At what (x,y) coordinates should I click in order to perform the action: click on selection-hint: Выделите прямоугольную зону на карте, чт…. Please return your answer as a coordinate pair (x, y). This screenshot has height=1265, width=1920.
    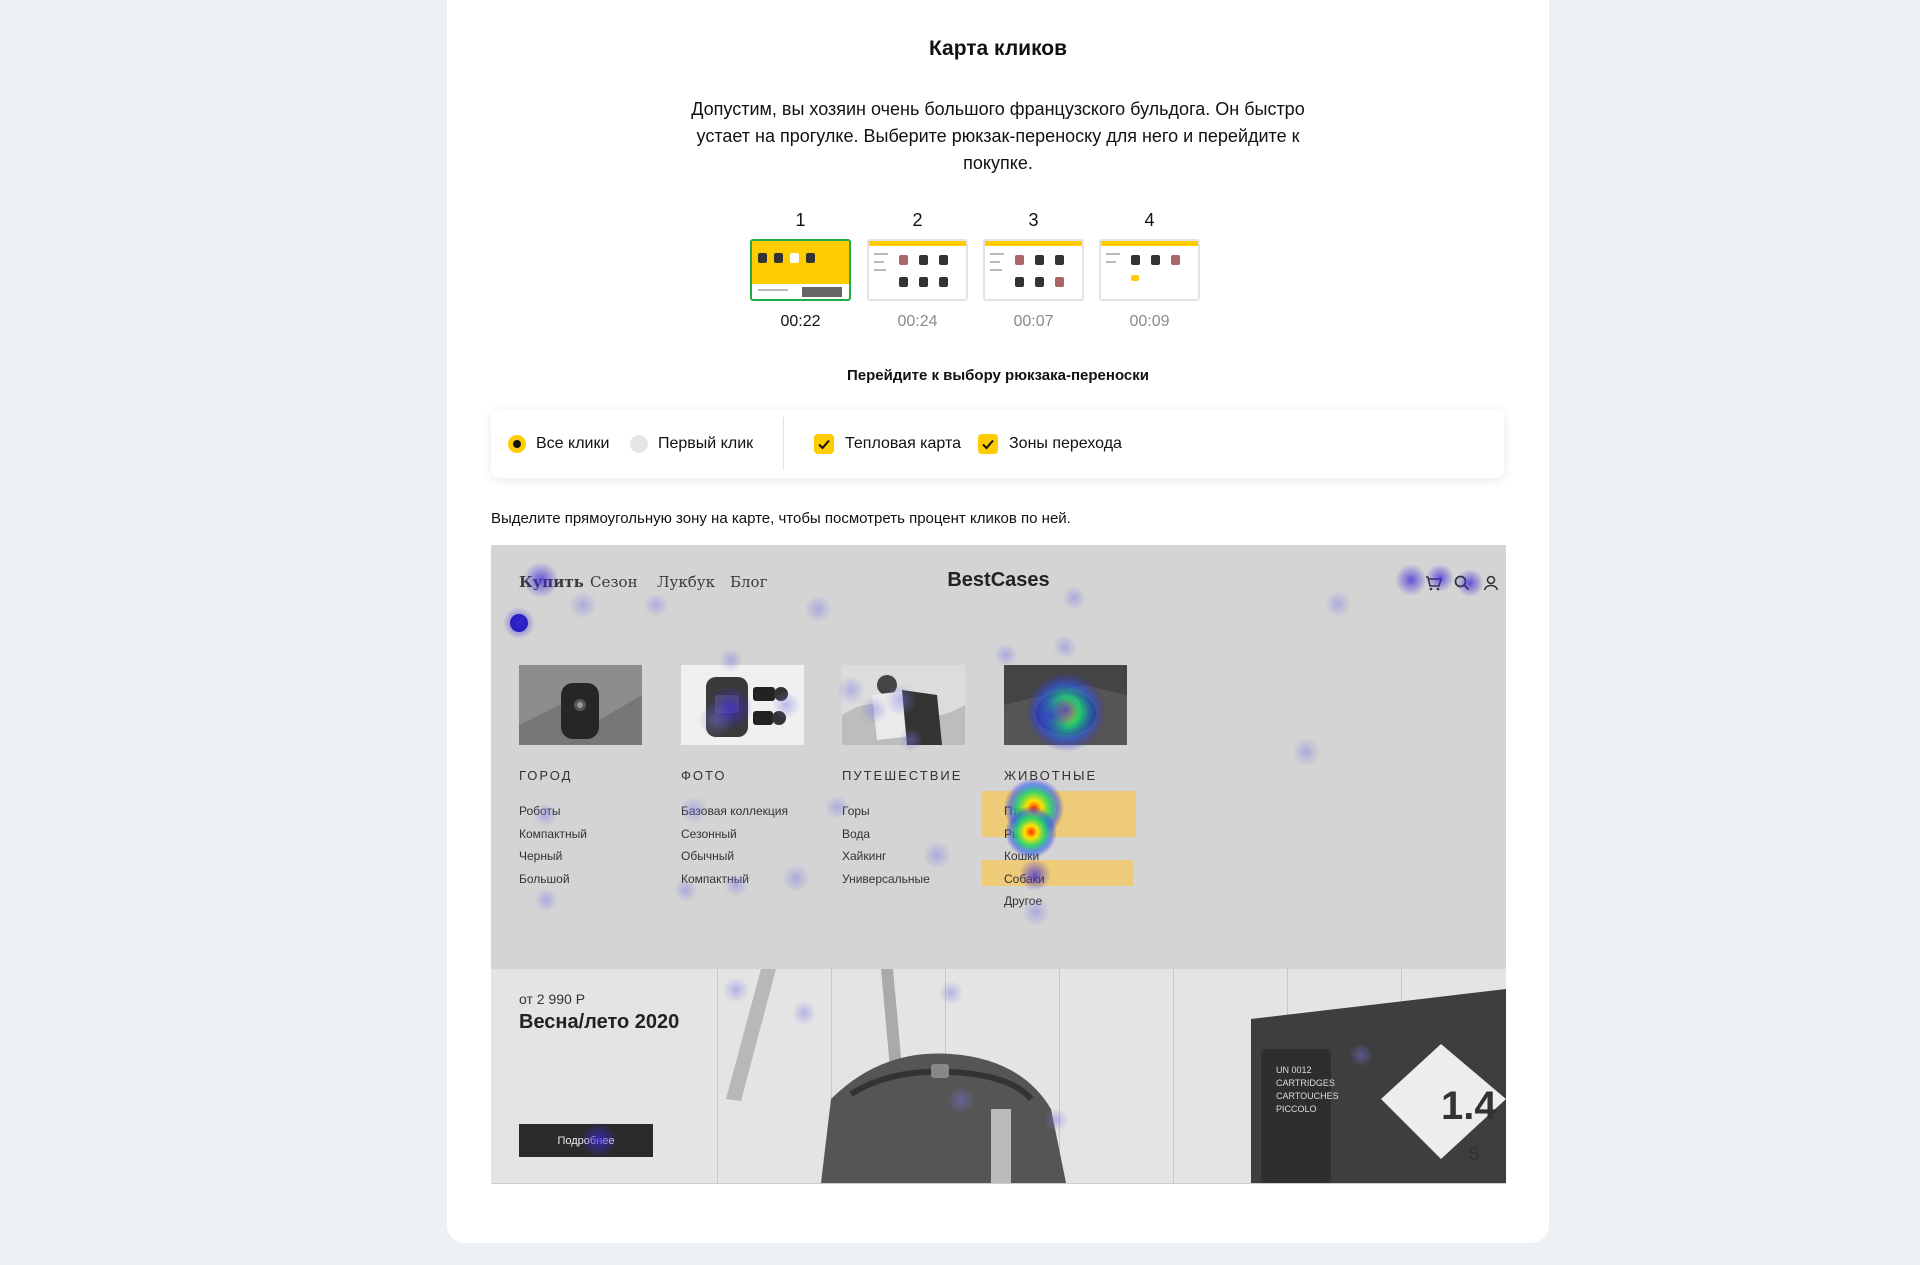
    Looking at the image, I should click on (781, 518).